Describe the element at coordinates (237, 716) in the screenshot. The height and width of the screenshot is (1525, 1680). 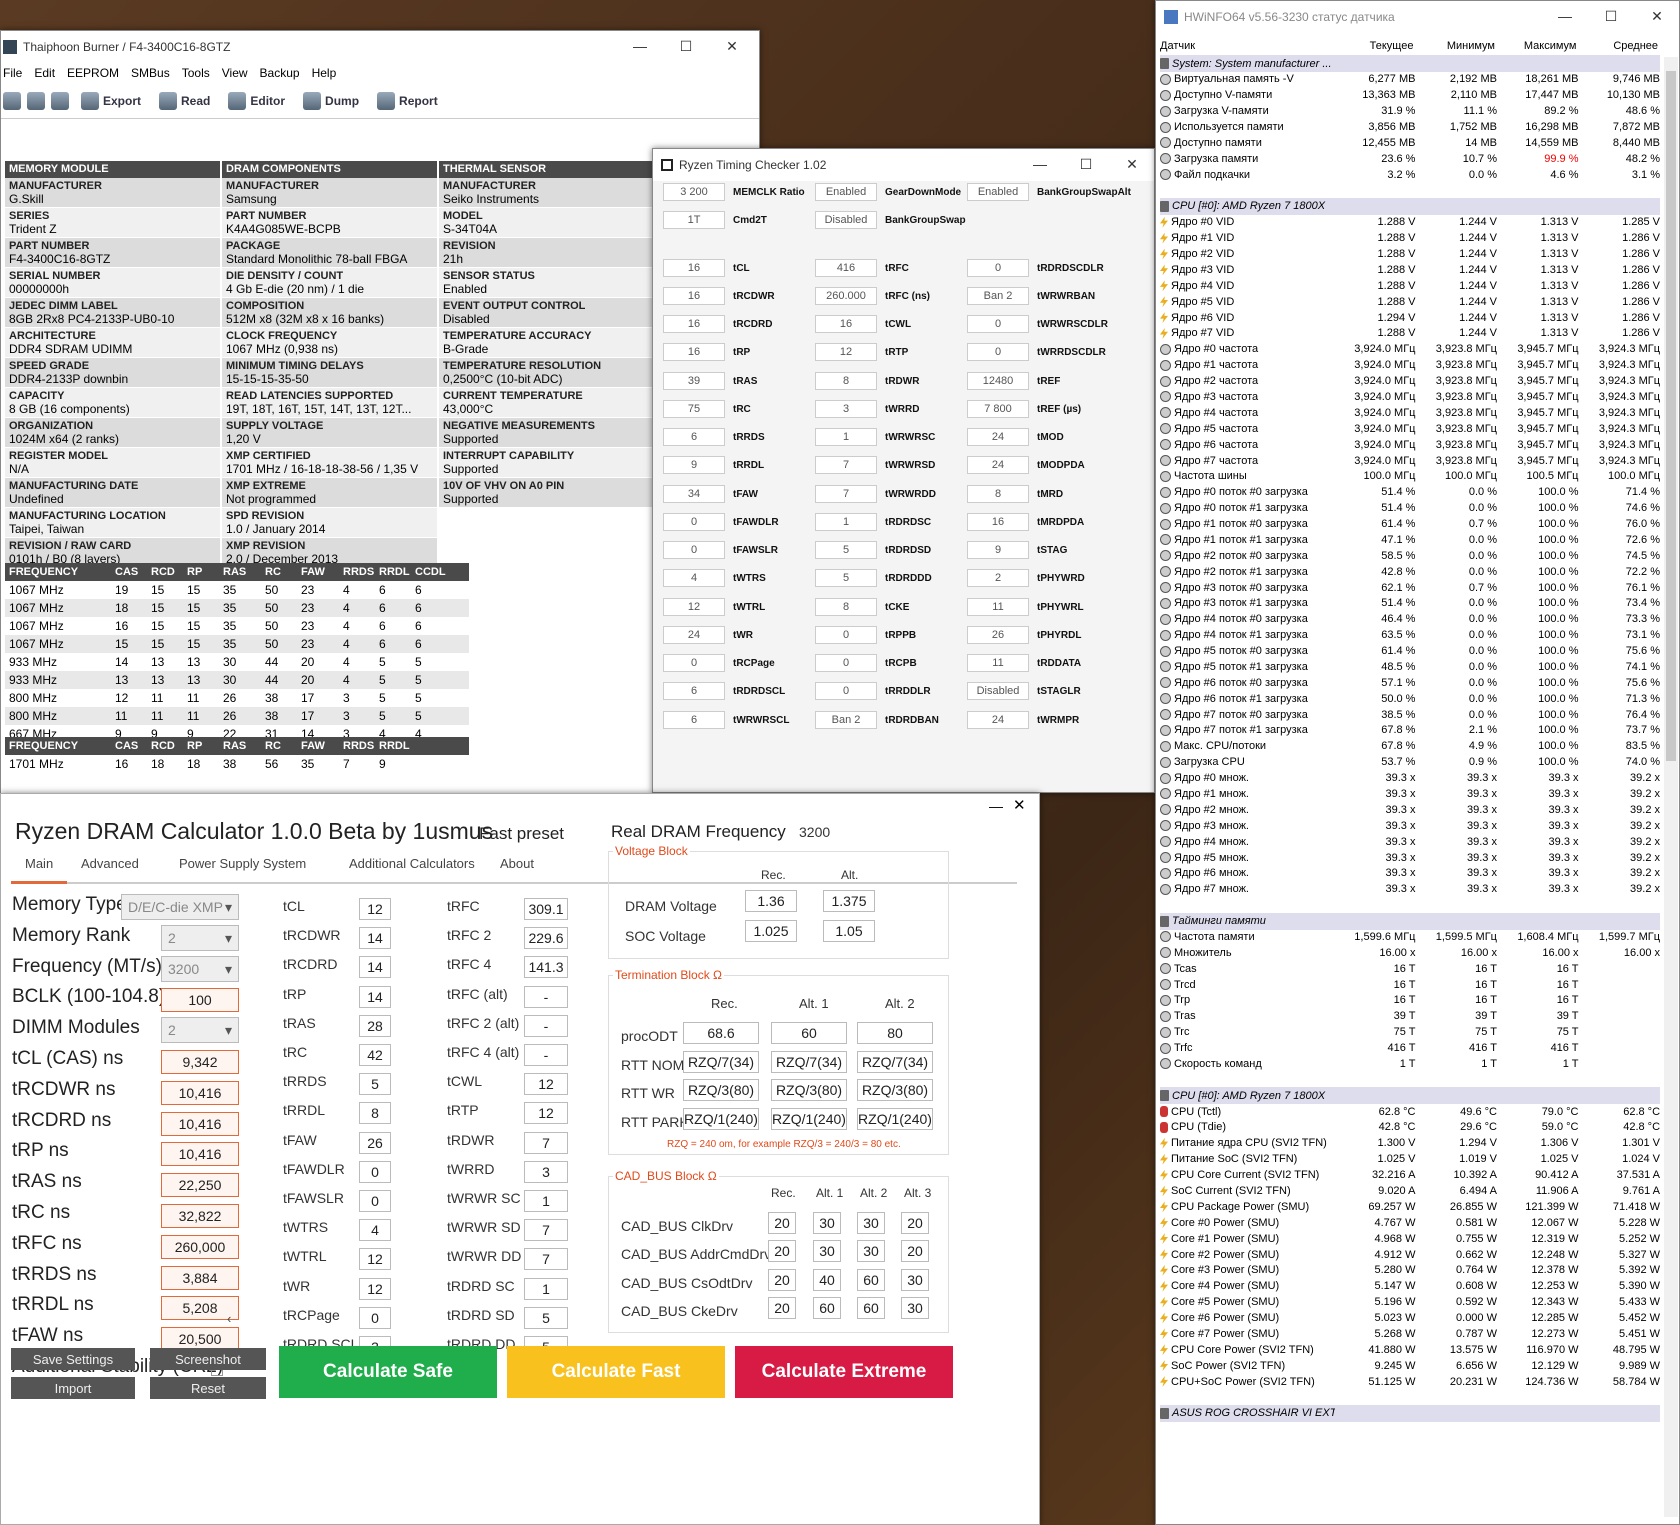
I see `table-row: 800 MHz 11 11 11 26 38 17 3 5 5` at that location.